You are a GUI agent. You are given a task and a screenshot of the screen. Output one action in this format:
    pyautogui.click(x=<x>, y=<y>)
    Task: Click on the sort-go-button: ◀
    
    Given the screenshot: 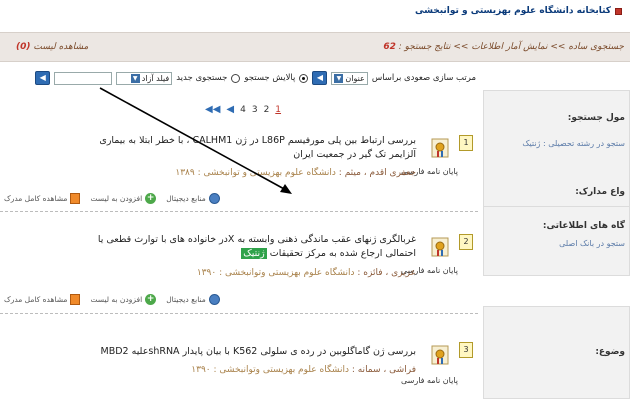 What is the action you would take?
    pyautogui.click(x=320, y=78)
    